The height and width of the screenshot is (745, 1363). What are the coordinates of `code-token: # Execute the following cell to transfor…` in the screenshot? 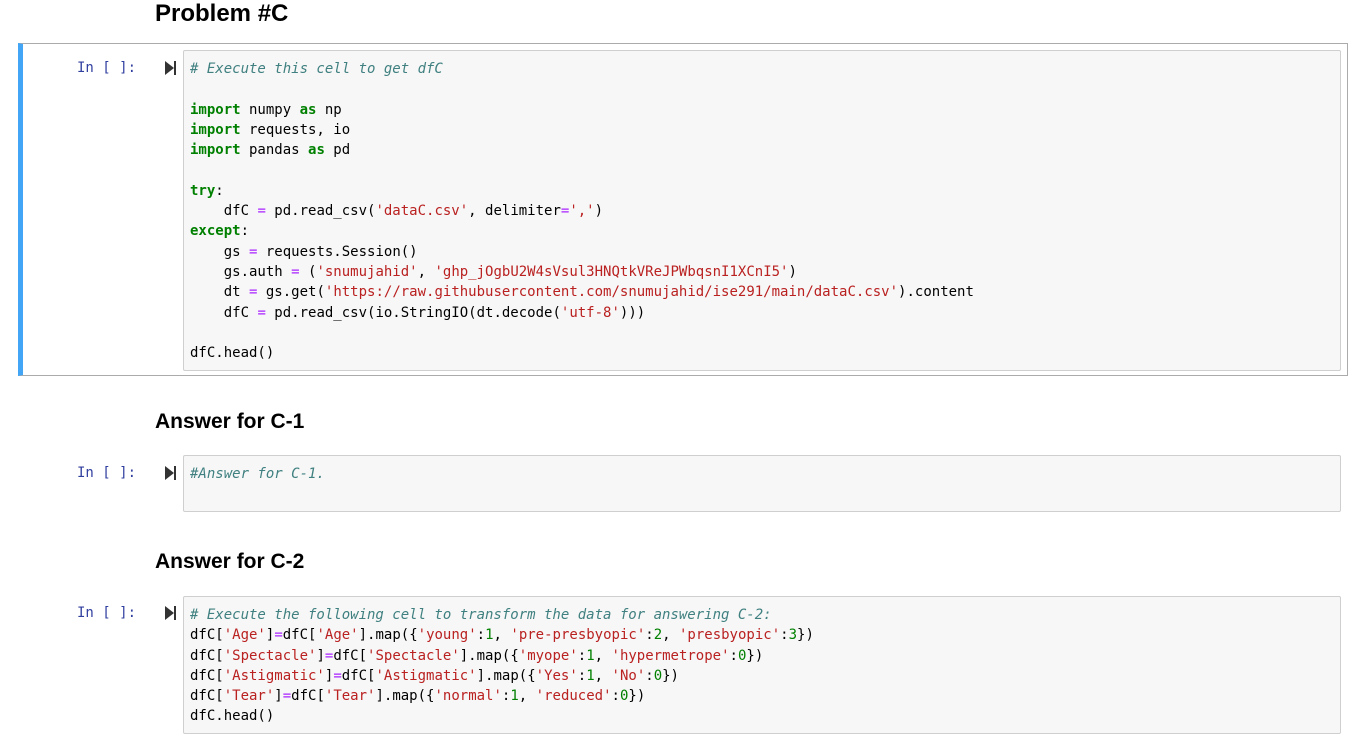 It's located at (481, 615).